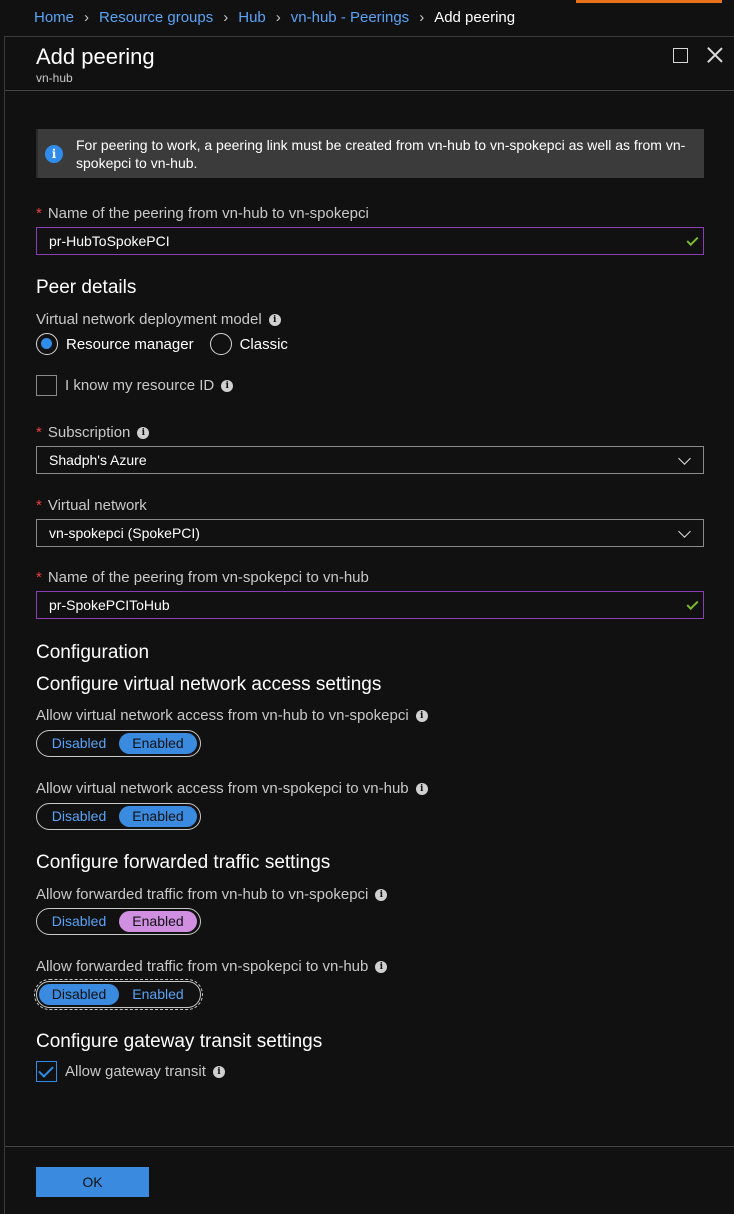 The image size is (734, 1214). What do you see at coordinates (135, 1071) in the screenshot?
I see `gateway-transit-label: Allow gateway transit` at bounding box center [135, 1071].